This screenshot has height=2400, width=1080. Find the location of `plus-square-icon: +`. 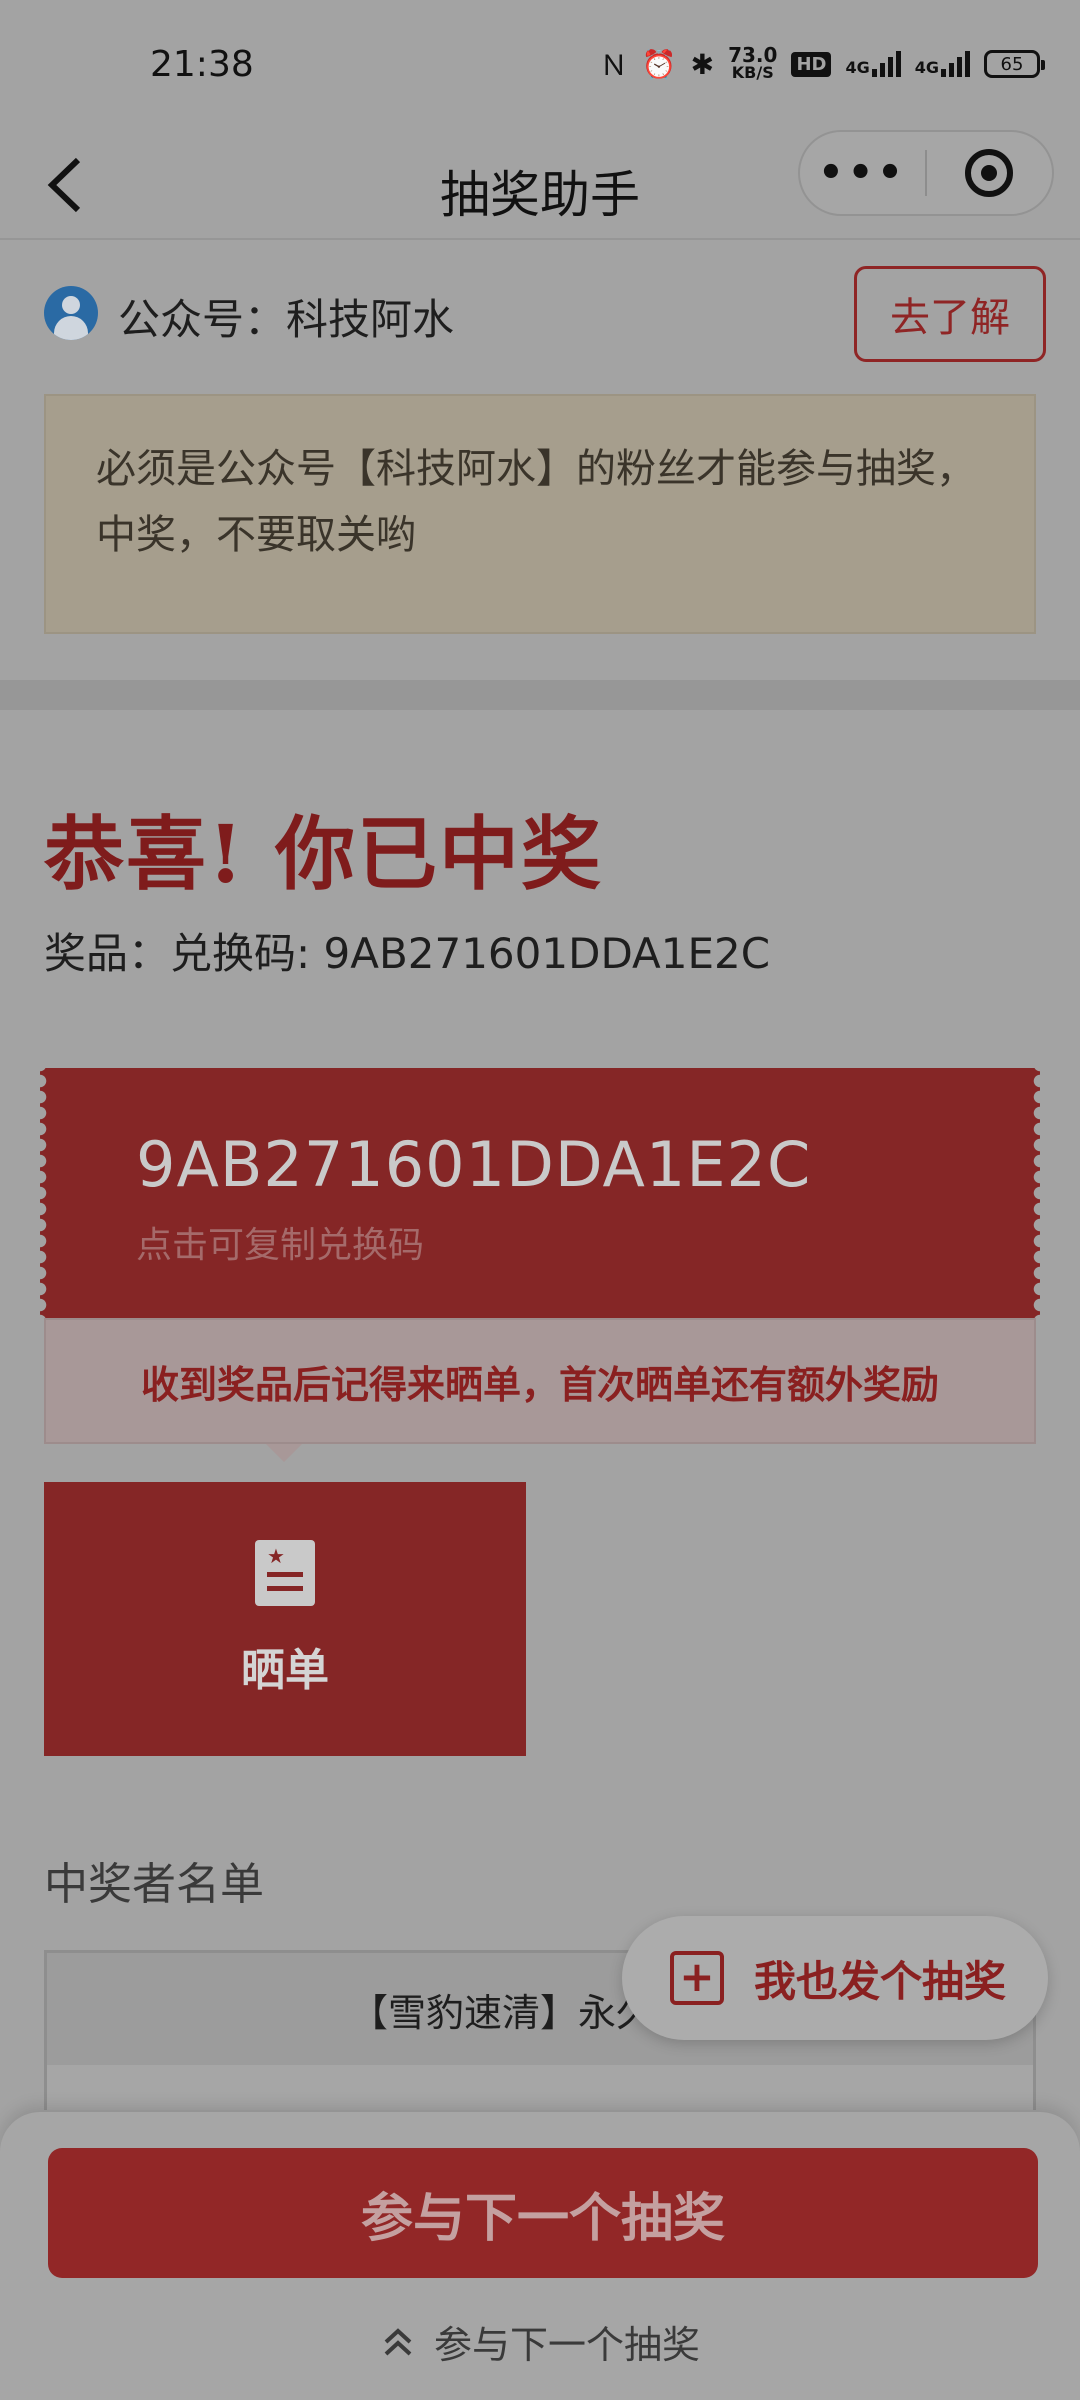

plus-square-icon: + is located at coordinates (697, 1978).